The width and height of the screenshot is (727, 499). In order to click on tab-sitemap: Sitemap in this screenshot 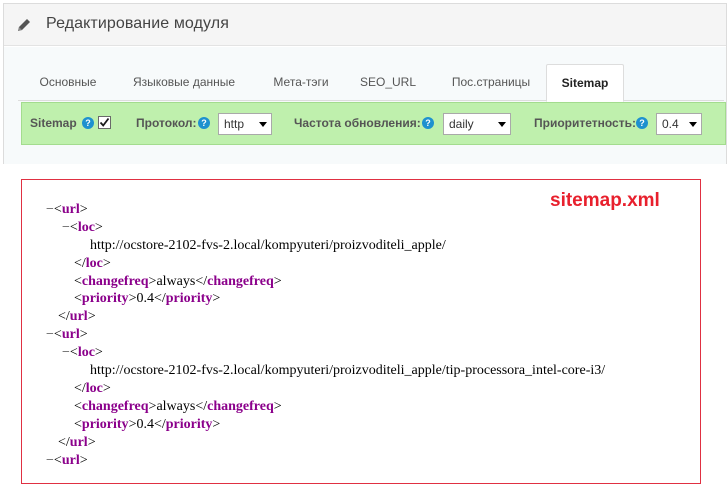, I will do `click(585, 83)`.